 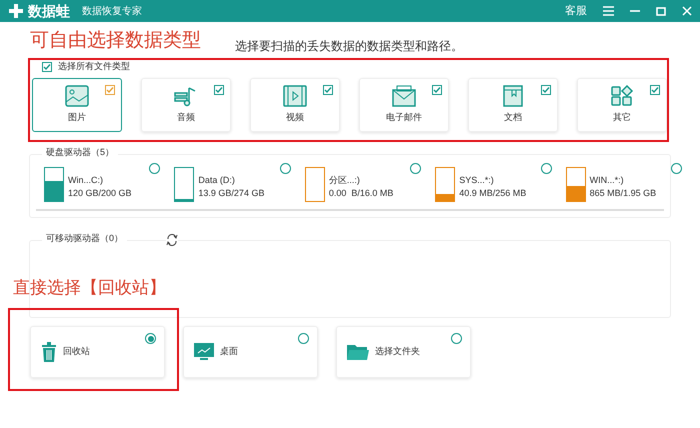 I want to click on select-all-label: 选择所有文件类型, so click(x=94, y=66).